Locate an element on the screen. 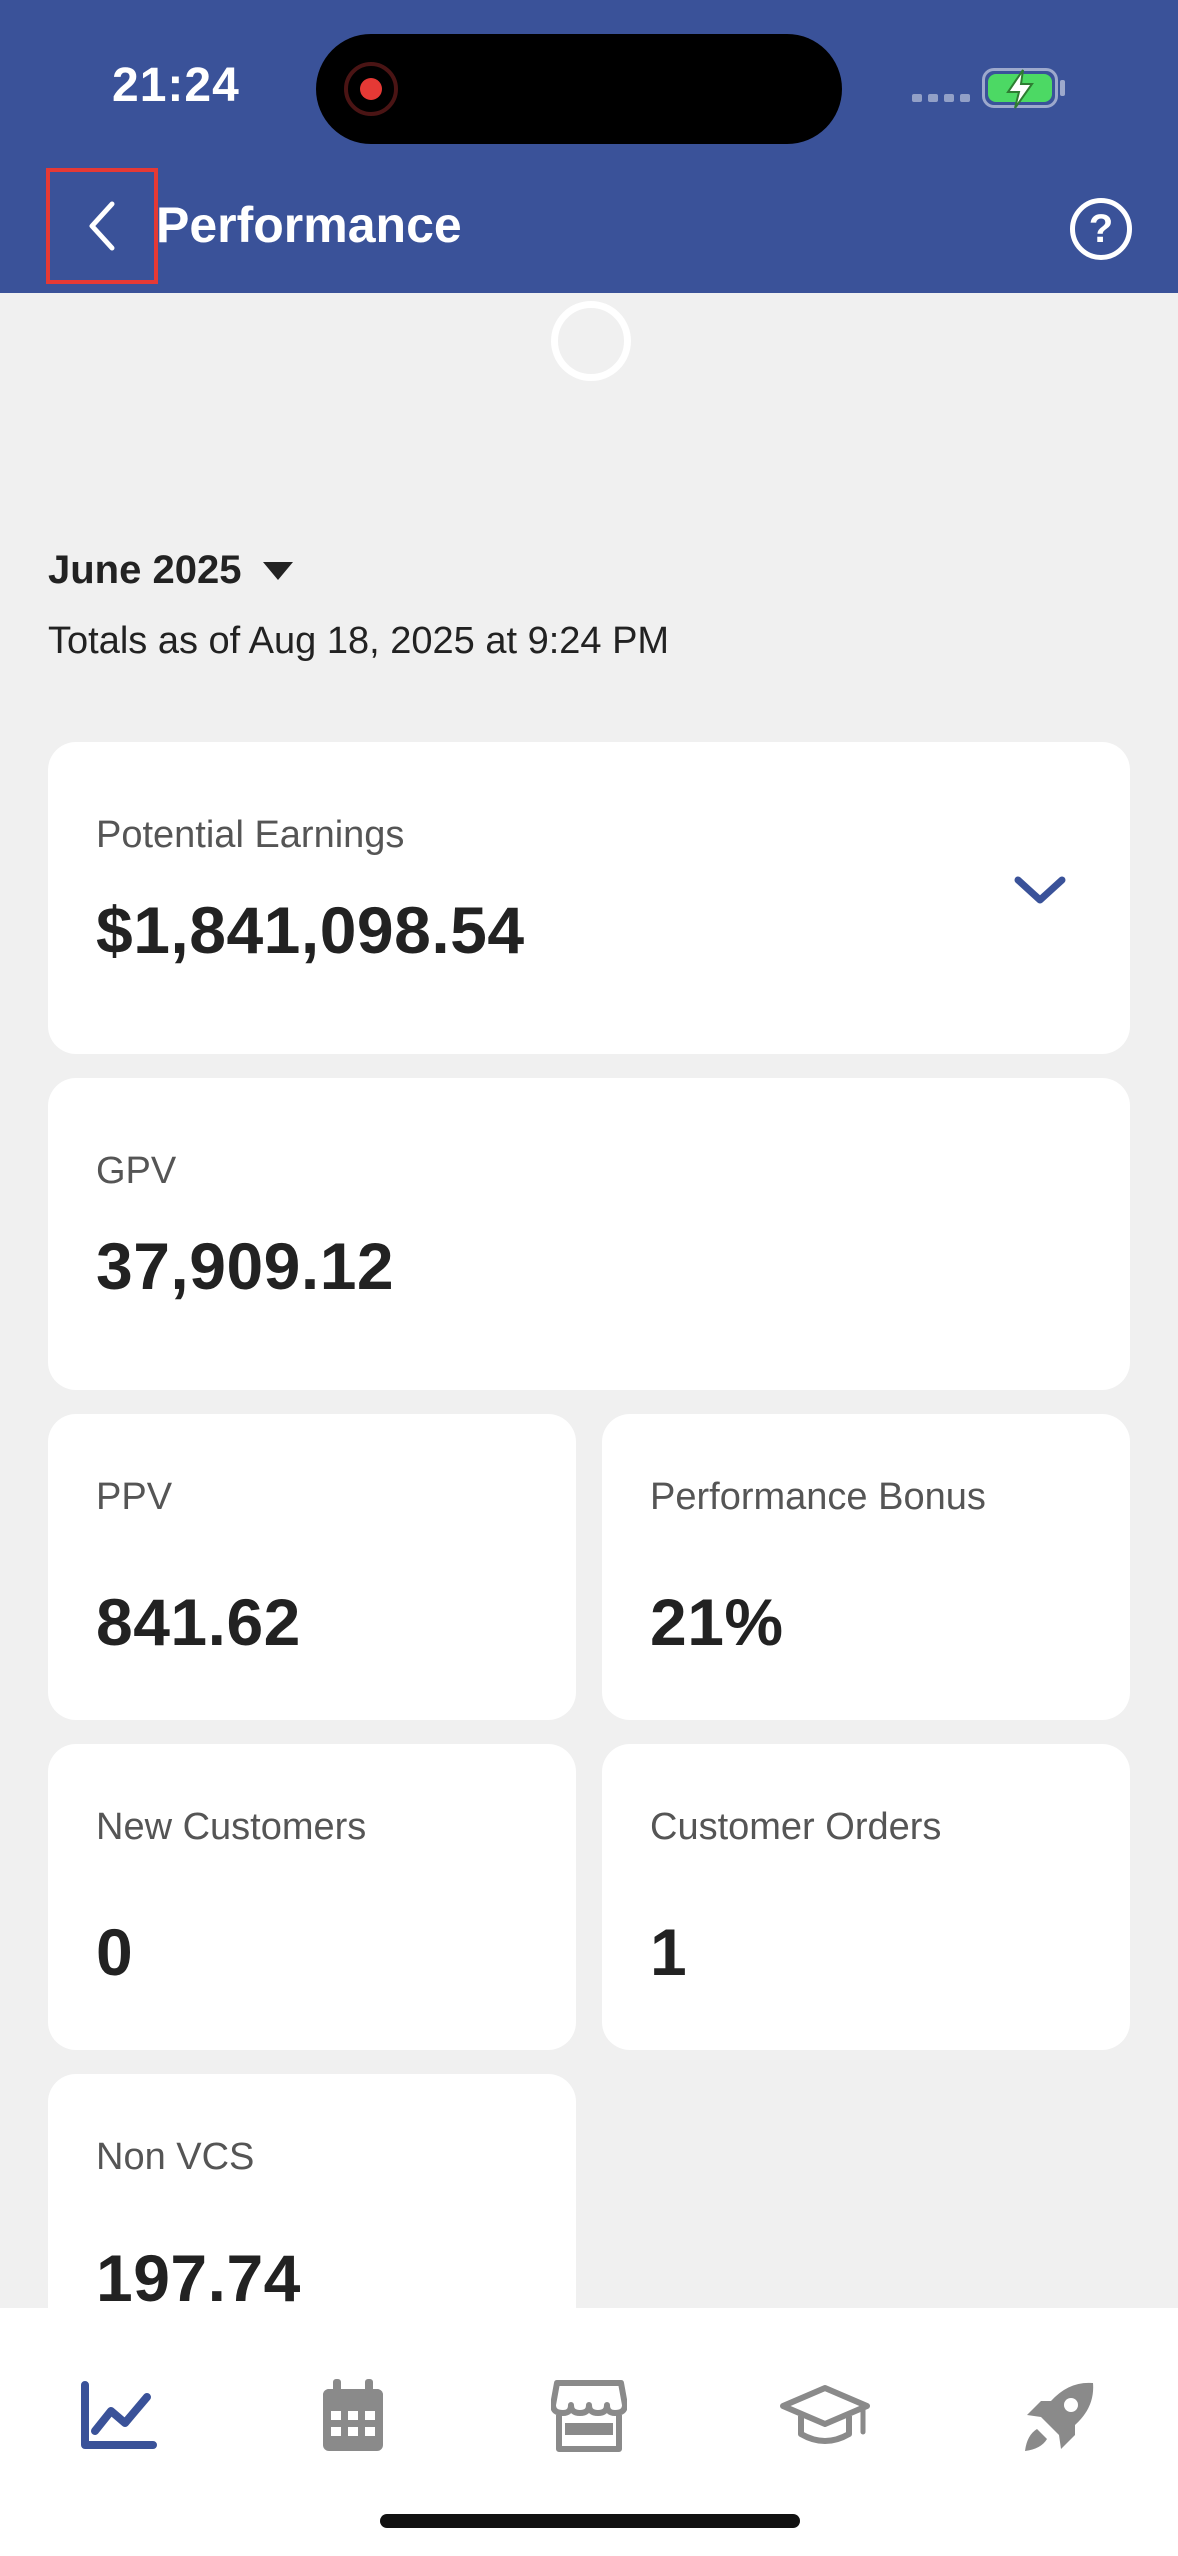 This screenshot has height=2556, width=1178. caret-down-icon is located at coordinates (278, 570).